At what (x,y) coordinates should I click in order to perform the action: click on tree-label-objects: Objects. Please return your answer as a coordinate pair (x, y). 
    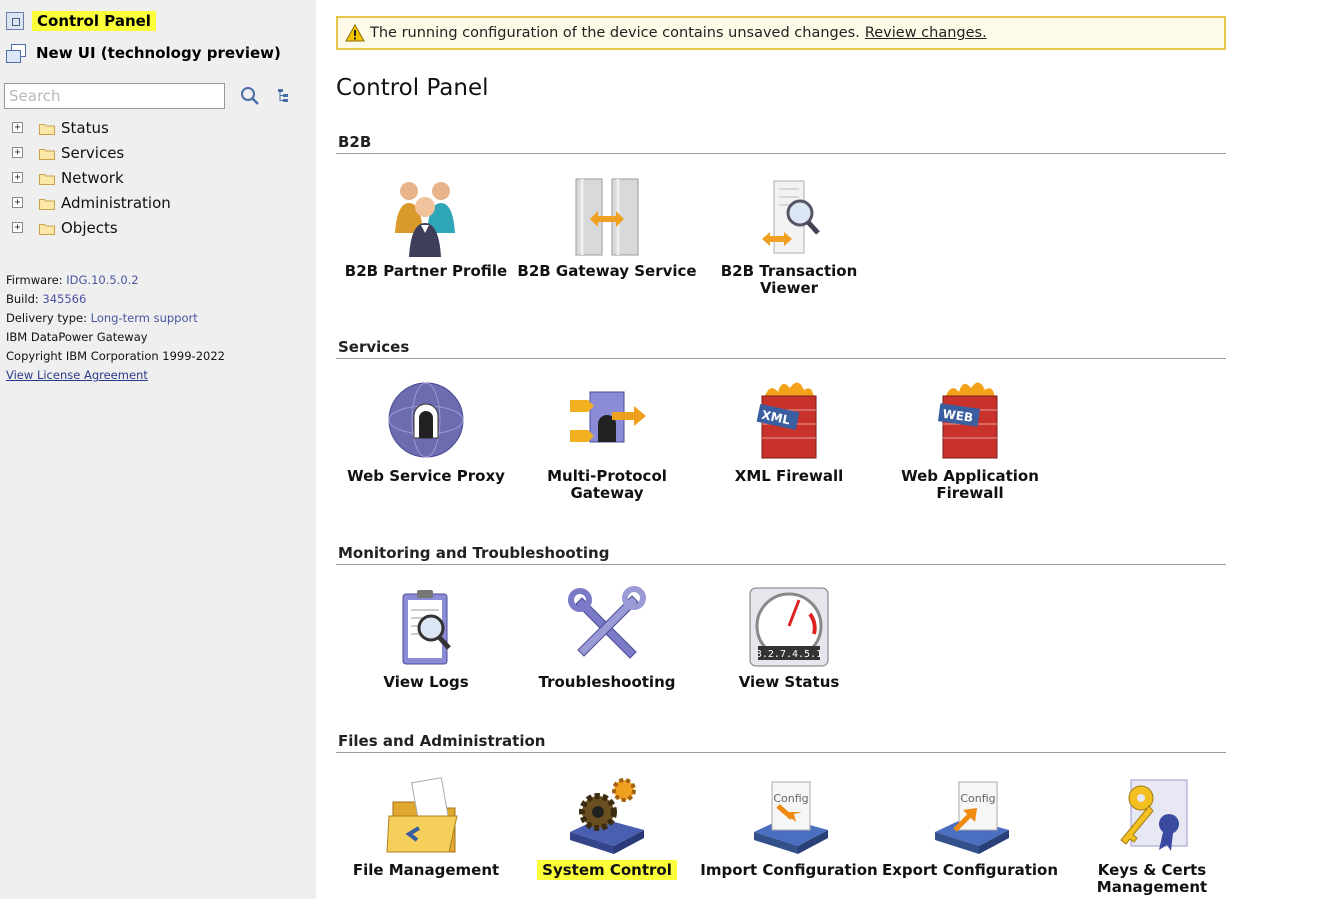
    Looking at the image, I should click on (89, 227).